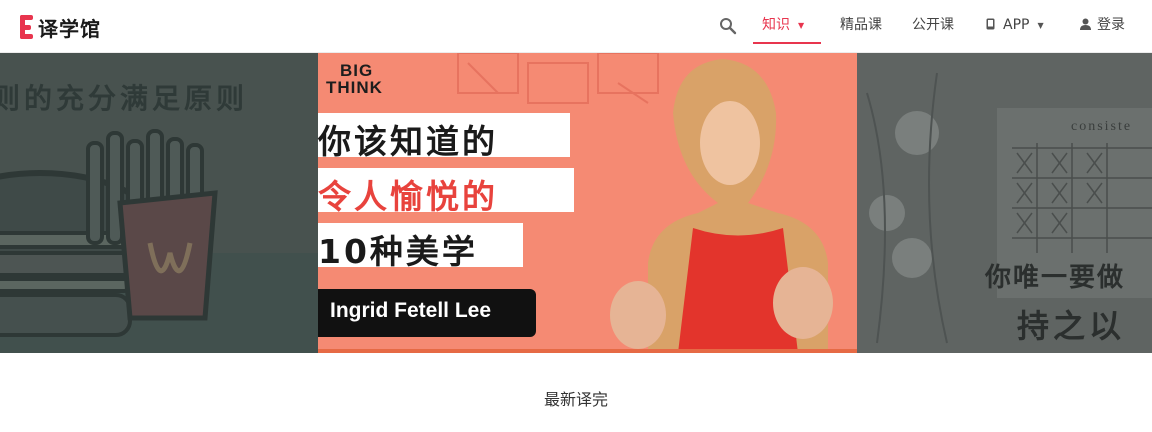 This screenshot has height=432, width=1152. What do you see at coordinates (576, 26) in the screenshot?
I see `top-header: 译学馆 知识 ▼ 精品课 公开课 APP ▼ 登录` at bounding box center [576, 26].